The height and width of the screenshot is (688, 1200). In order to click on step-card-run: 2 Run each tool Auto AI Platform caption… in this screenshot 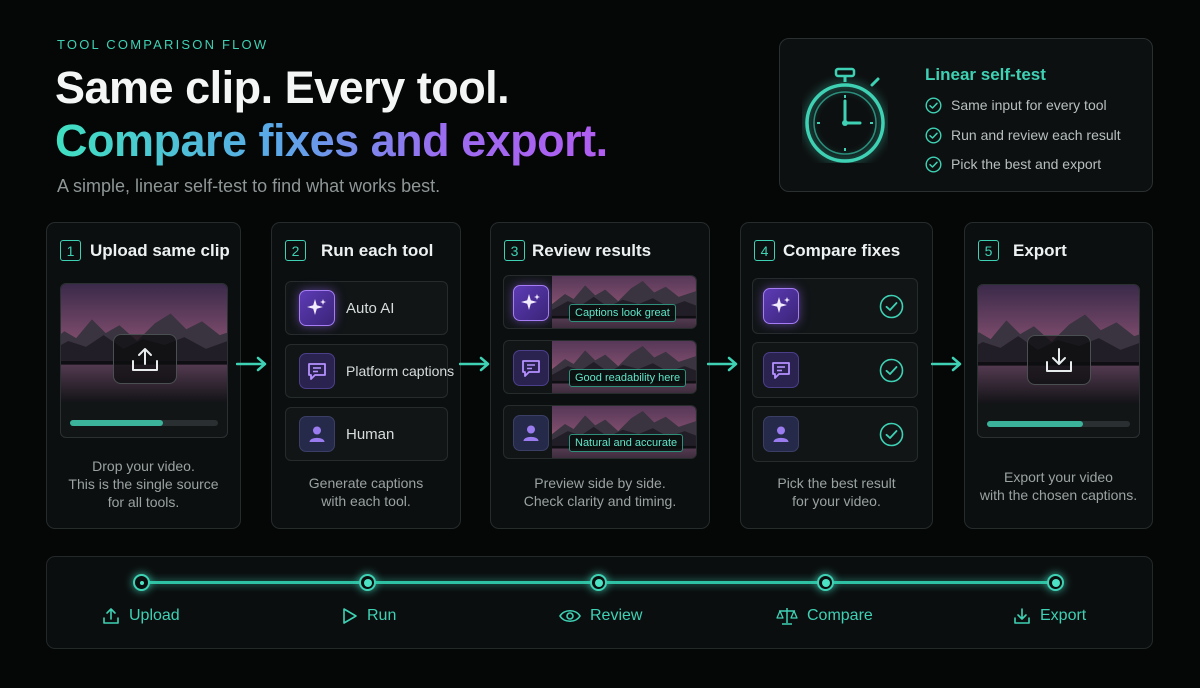, I will do `click(366, 375)`.